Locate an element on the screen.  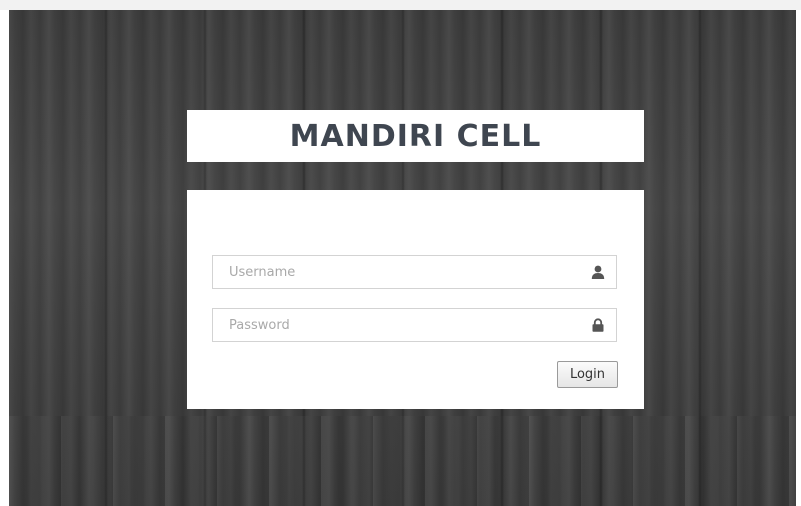
lock-icon is located at coordinates (598, 325).